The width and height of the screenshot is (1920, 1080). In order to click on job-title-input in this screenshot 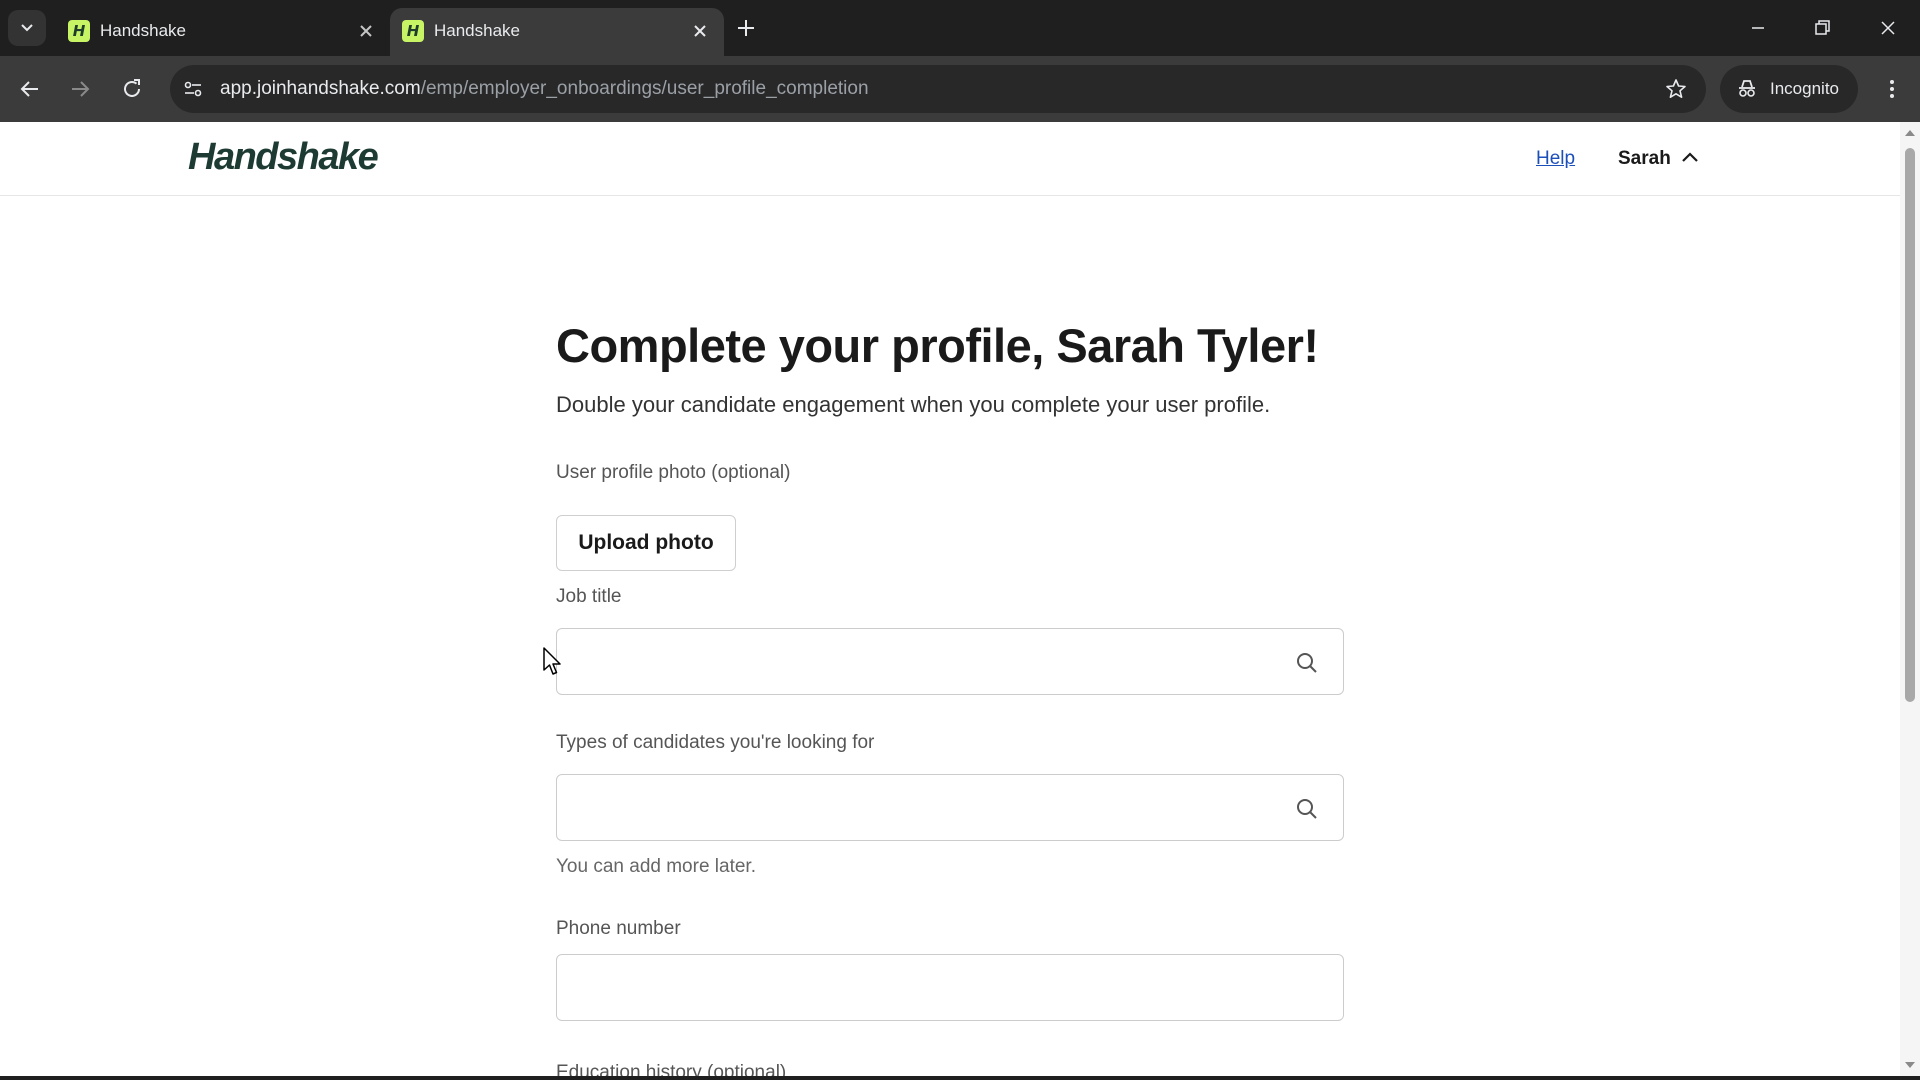, I will do `click(913, 662)`.